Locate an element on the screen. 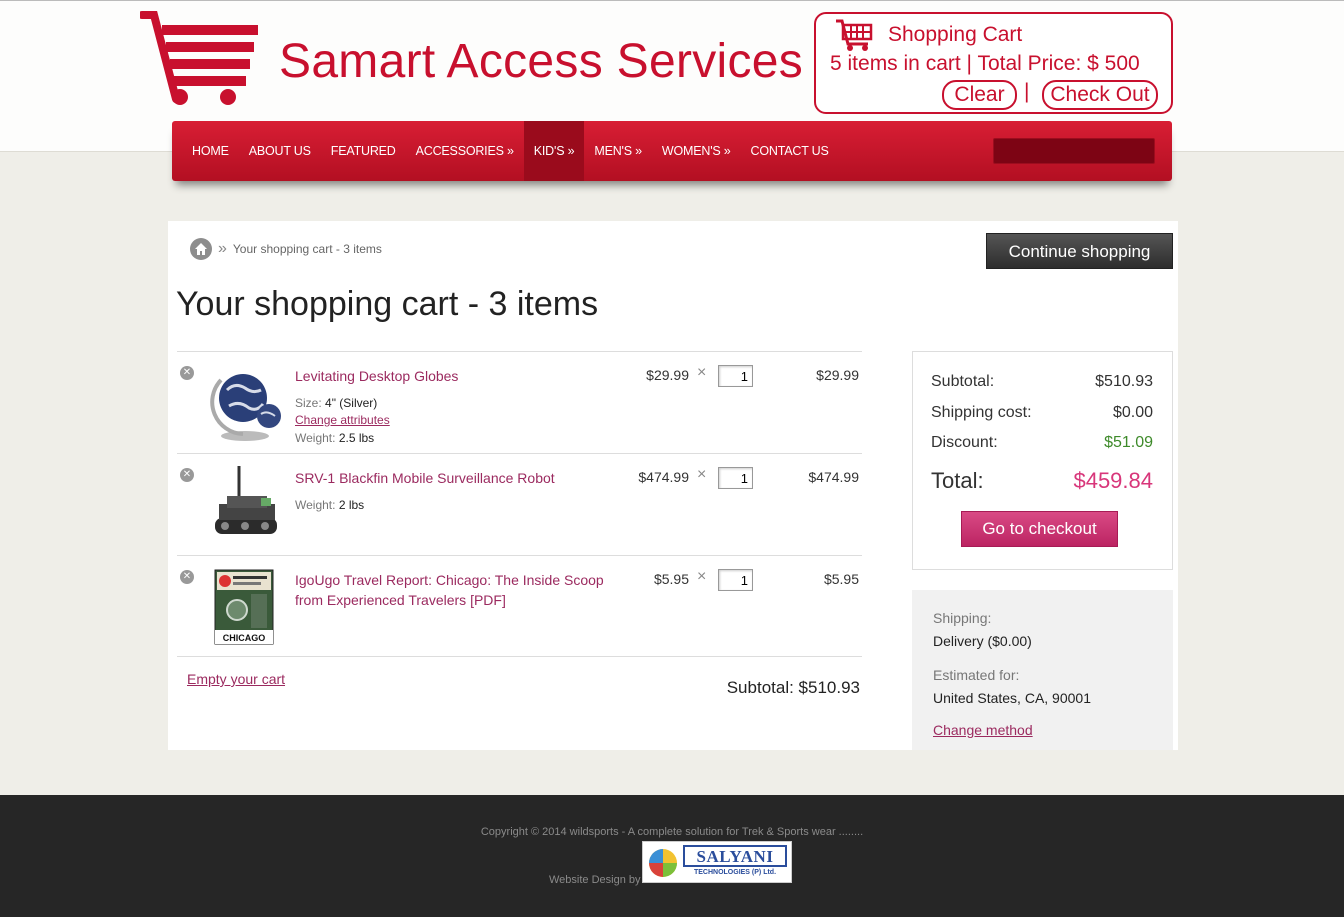  item-weight: Weight: 2 lbs is located at coordinates (329, 505).